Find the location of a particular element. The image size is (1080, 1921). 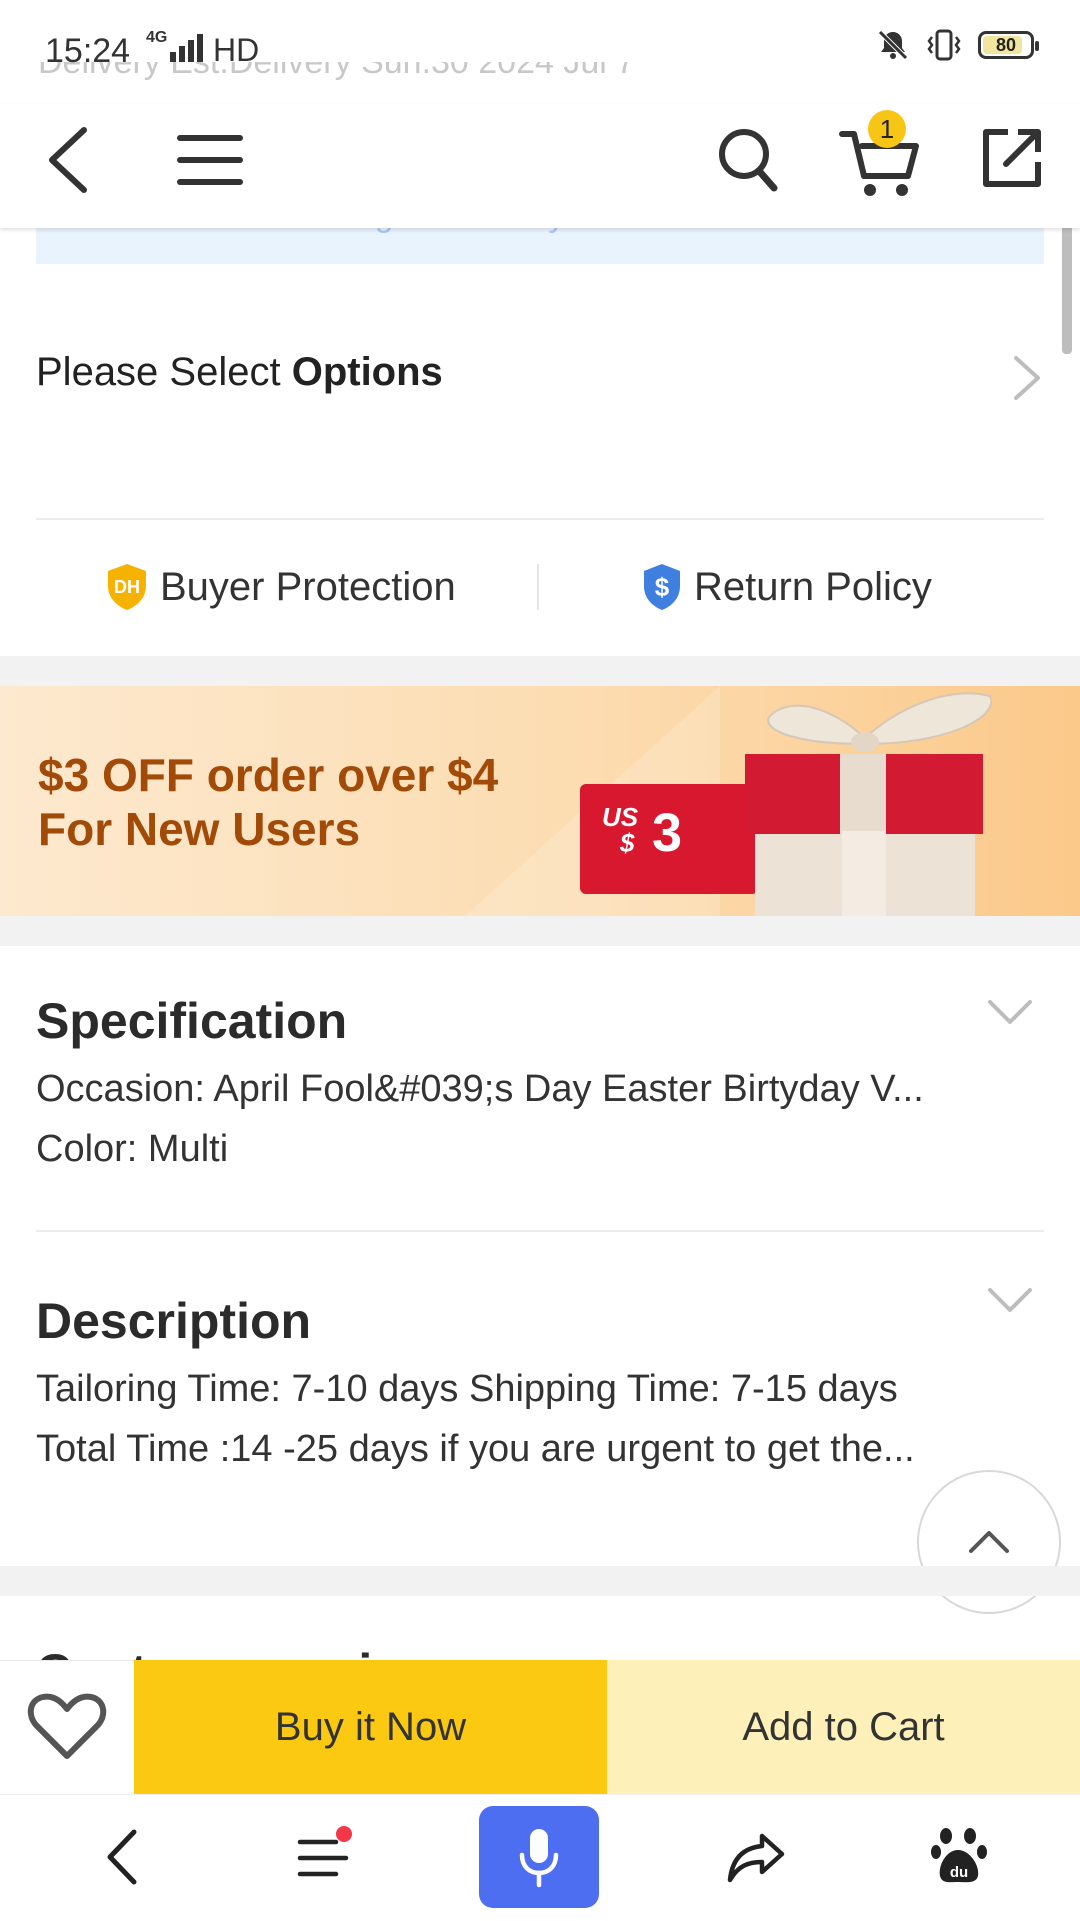

buy-now-button: Buy it Now is located at coordinates (370, 1727).